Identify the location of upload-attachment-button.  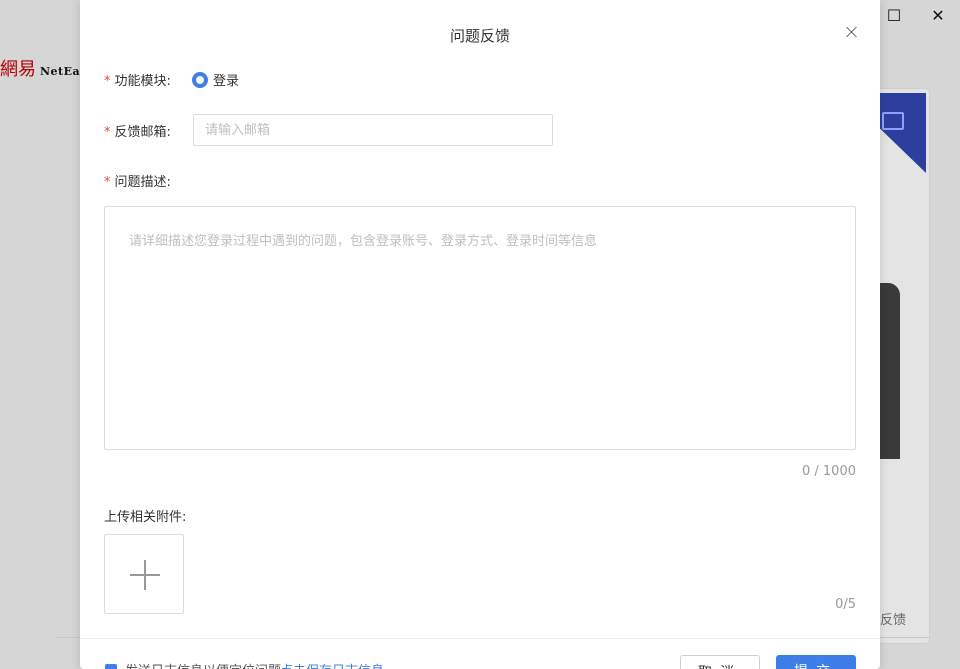
(144, 574).